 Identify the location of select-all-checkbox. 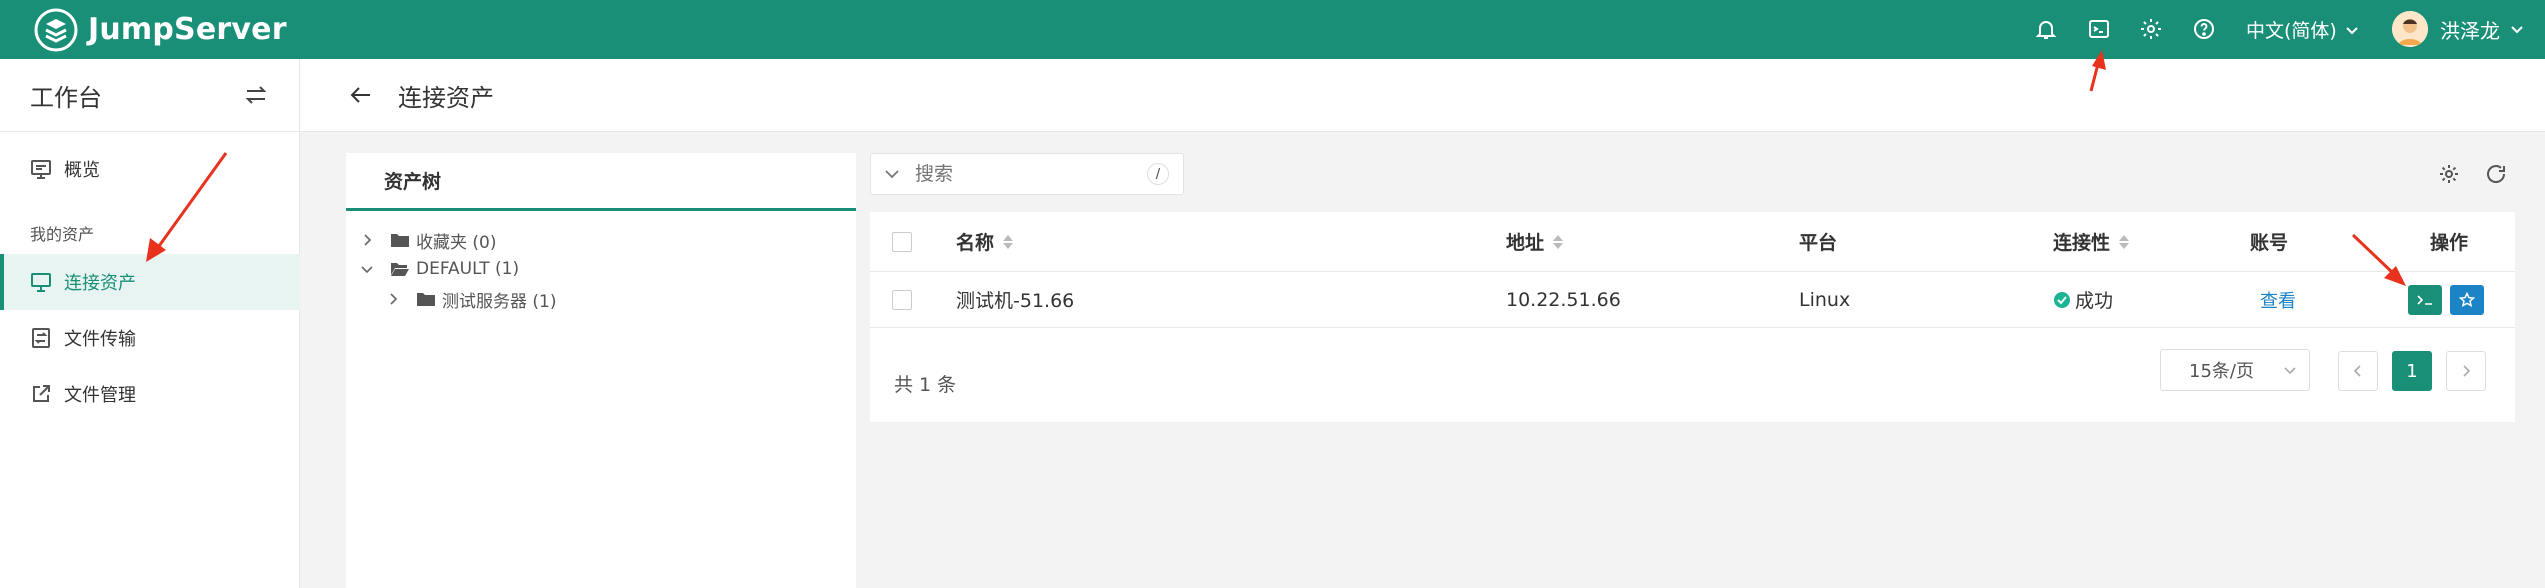
(902, 241).